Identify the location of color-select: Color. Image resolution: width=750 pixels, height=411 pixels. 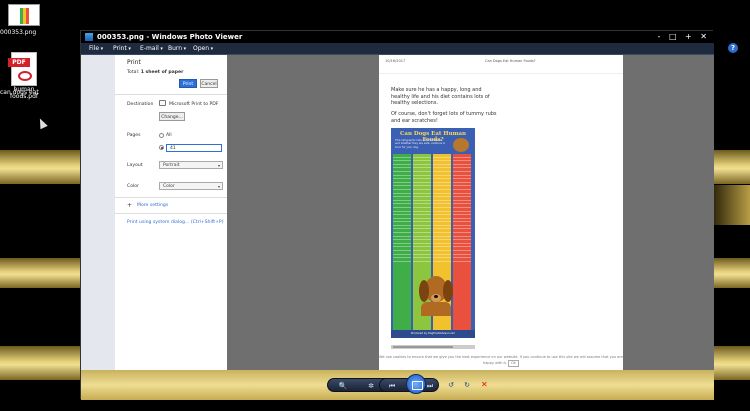
(191, 186).